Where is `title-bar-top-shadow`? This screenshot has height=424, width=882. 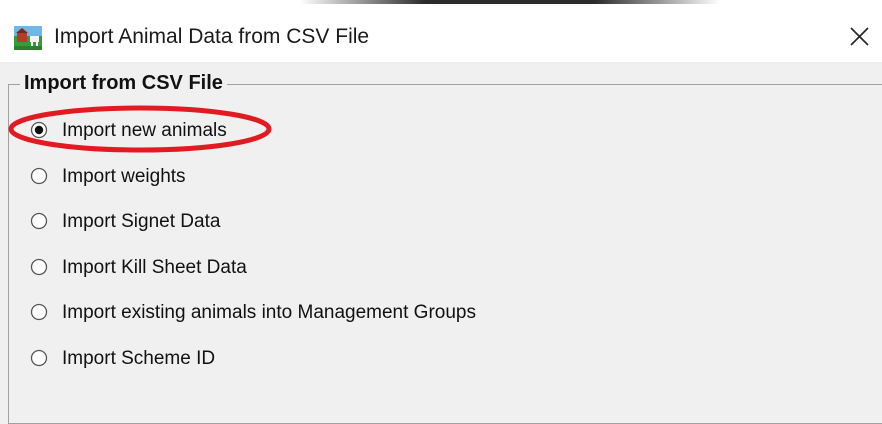 title-bar-top-shadow is located at coordinates (510, 2).